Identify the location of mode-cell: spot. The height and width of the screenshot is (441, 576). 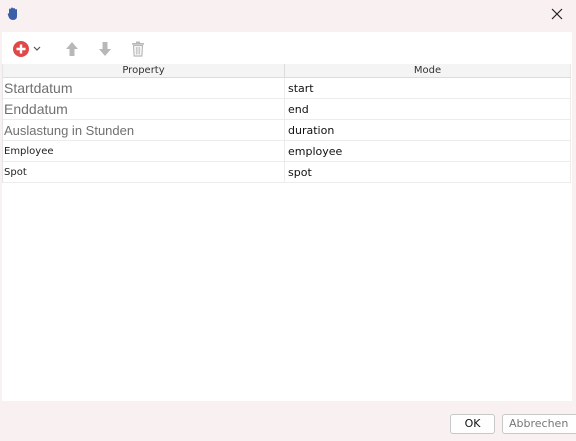
(428, 172).